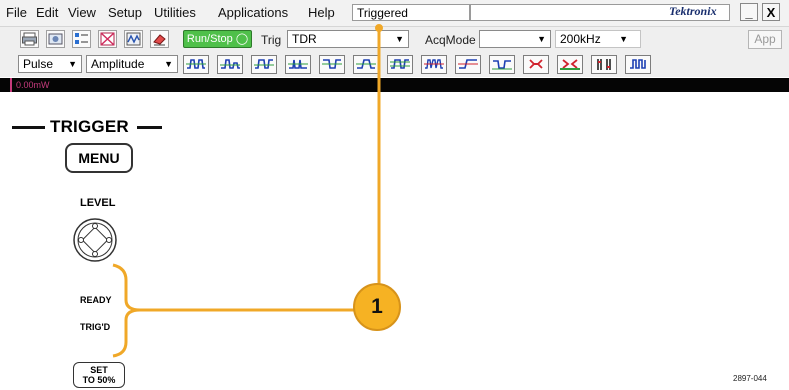  I want to click on trigger-type-dropdown: Pulse ▼, so click(50, 64).